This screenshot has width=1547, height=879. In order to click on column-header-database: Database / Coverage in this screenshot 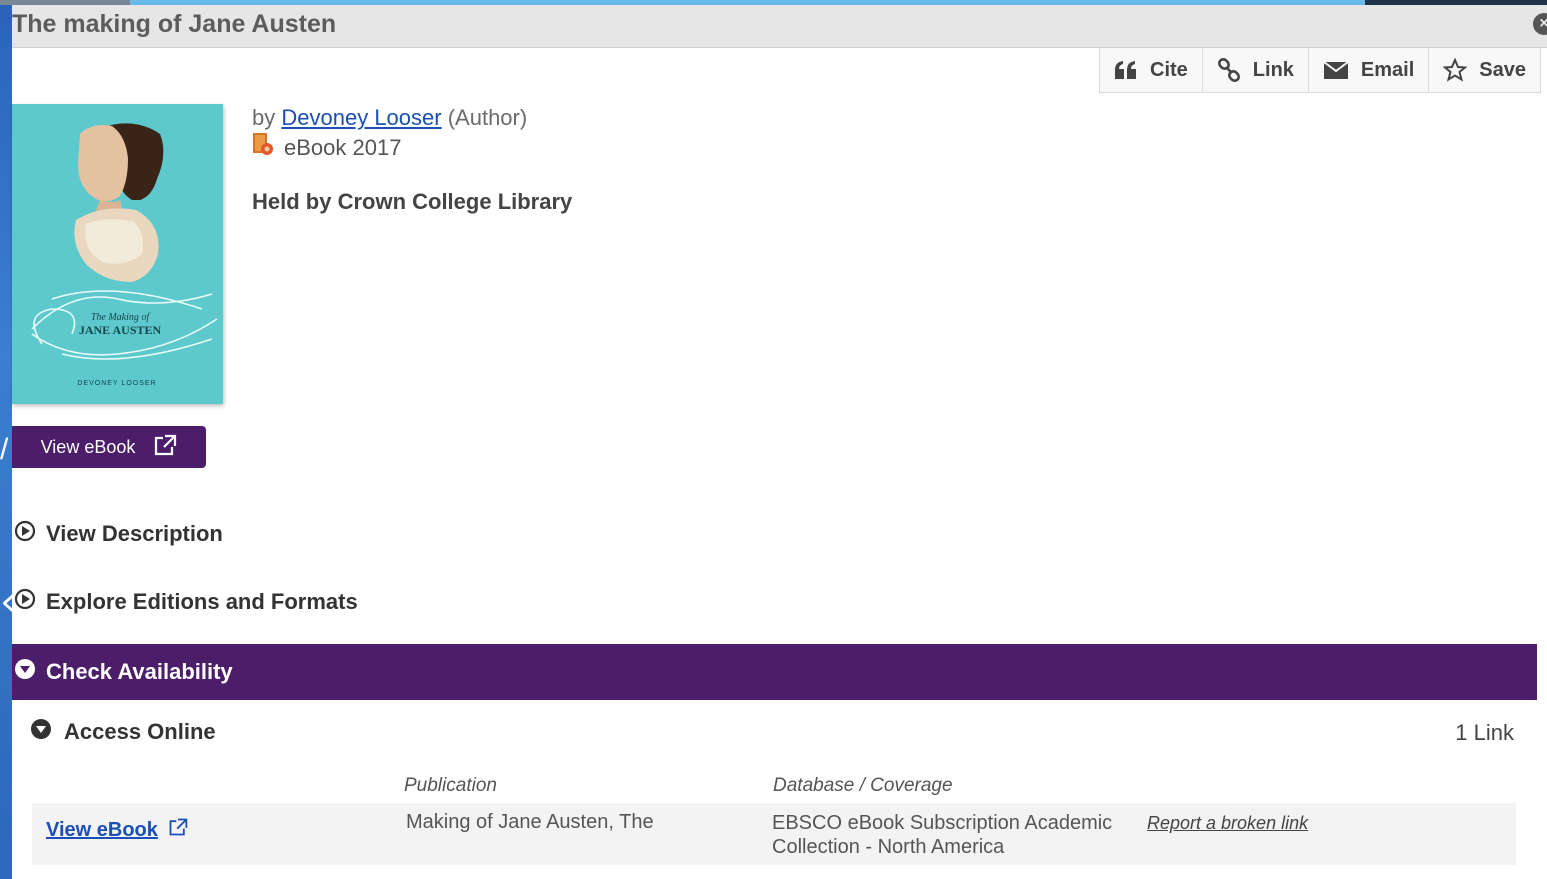, I will do `click(863, 785)`.